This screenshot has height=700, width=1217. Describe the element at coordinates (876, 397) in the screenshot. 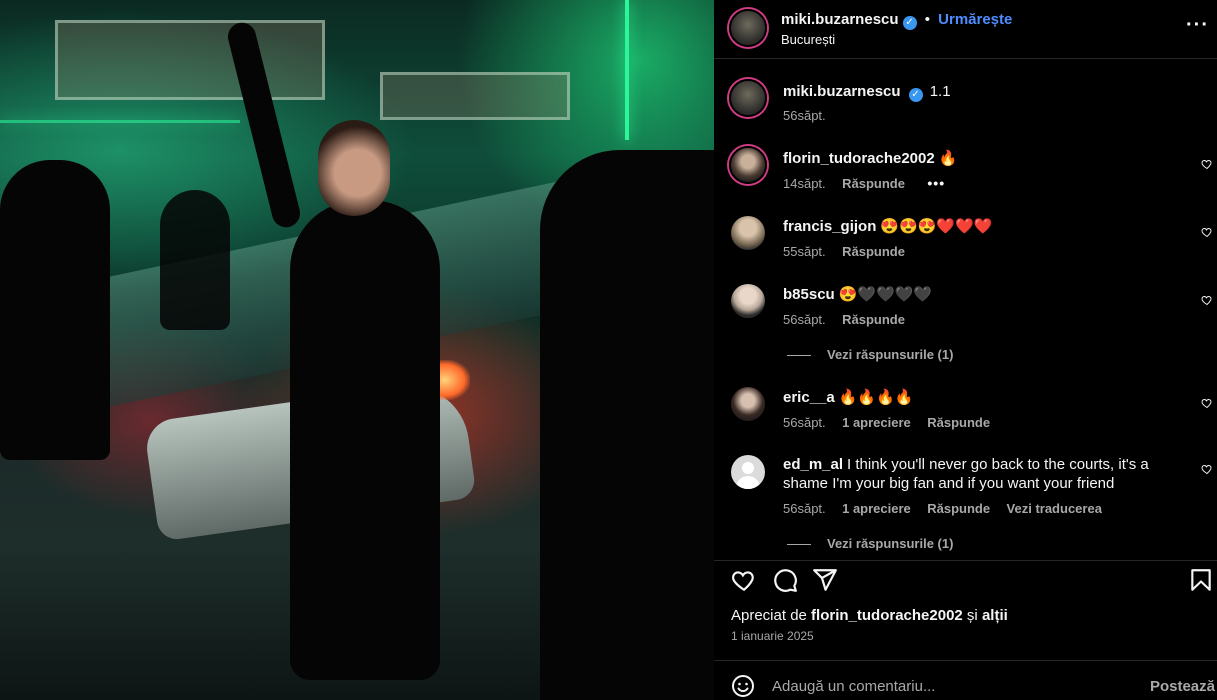

I see `comment-text: 🔥🔥🔥🔥` at that location.